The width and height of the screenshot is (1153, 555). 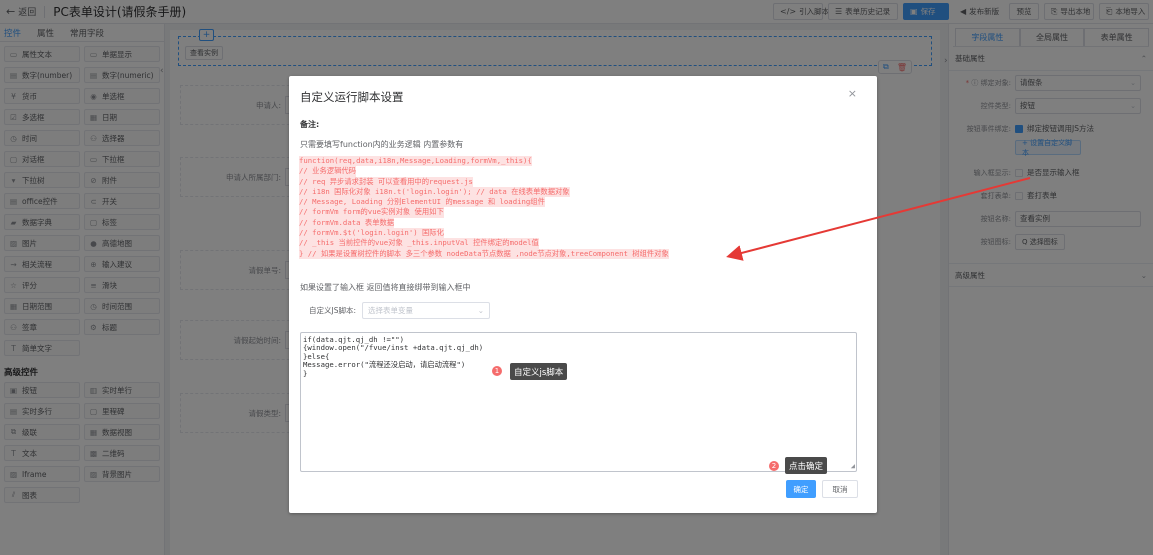 I want to click on input-hint: 如果设置了输入框 返回值将直接绑带到输入框中, so click(x=385, y=287).